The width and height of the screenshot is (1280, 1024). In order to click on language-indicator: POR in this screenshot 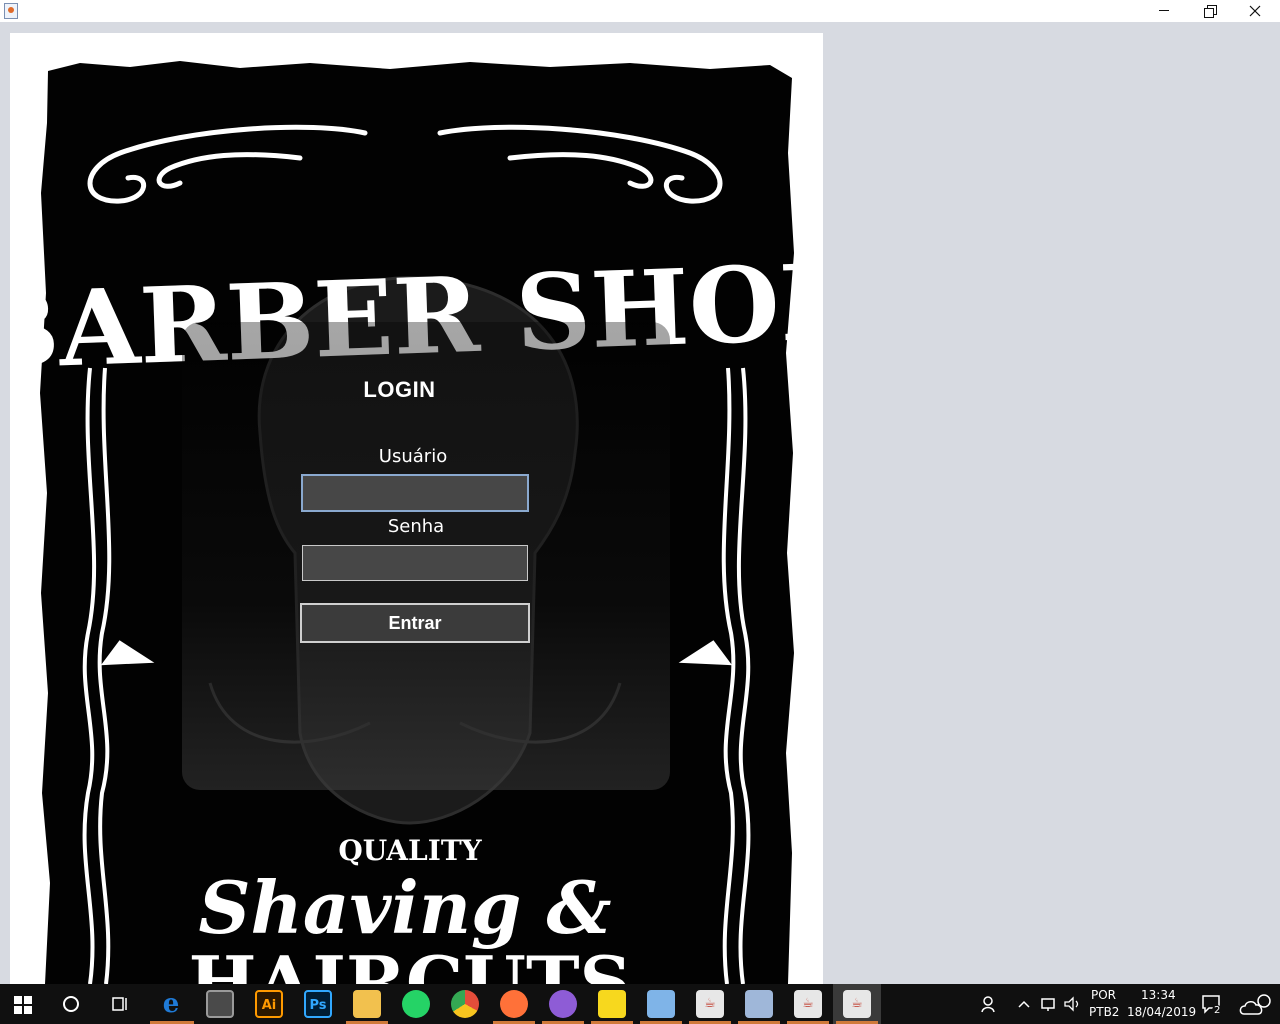, I will do `click(1103, 995)`.